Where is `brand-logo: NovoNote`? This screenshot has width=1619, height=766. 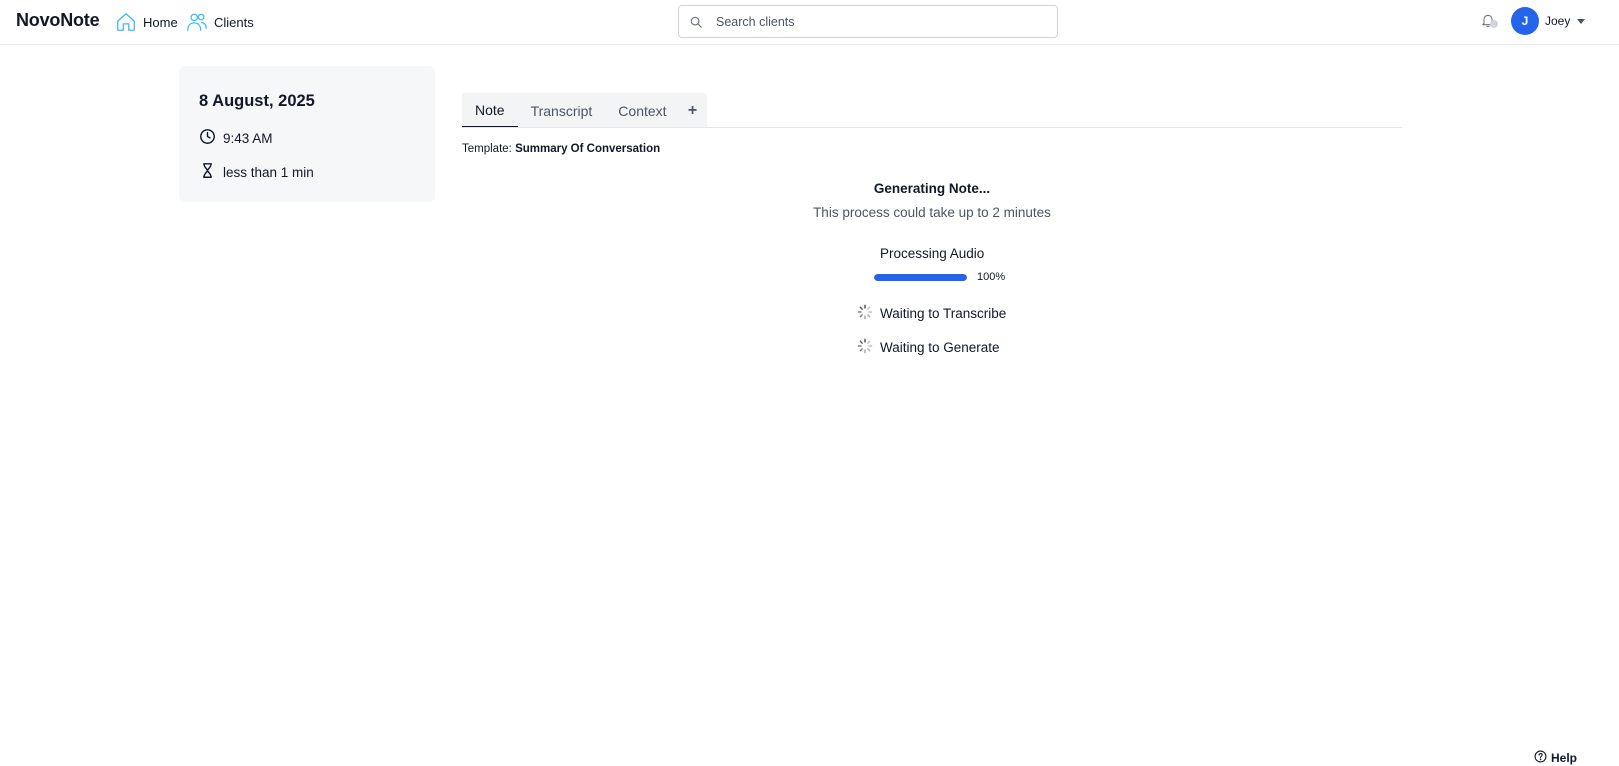
brand-logo: NovoNote is located at coordinates (58, 20).